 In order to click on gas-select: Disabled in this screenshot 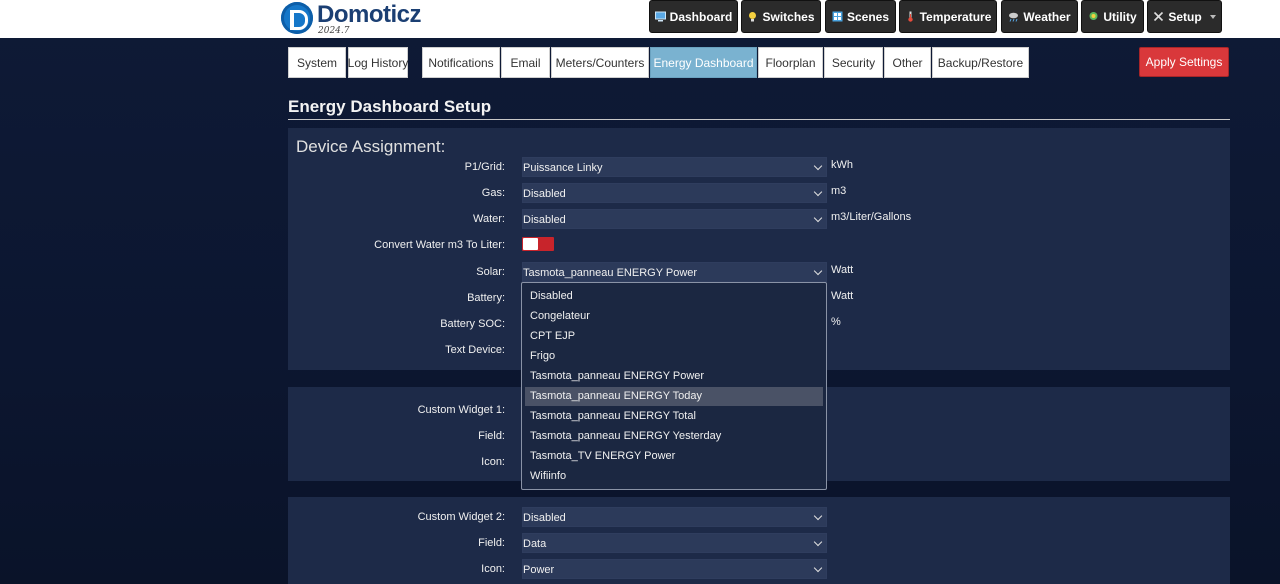, I will do `click(674, 193)`.